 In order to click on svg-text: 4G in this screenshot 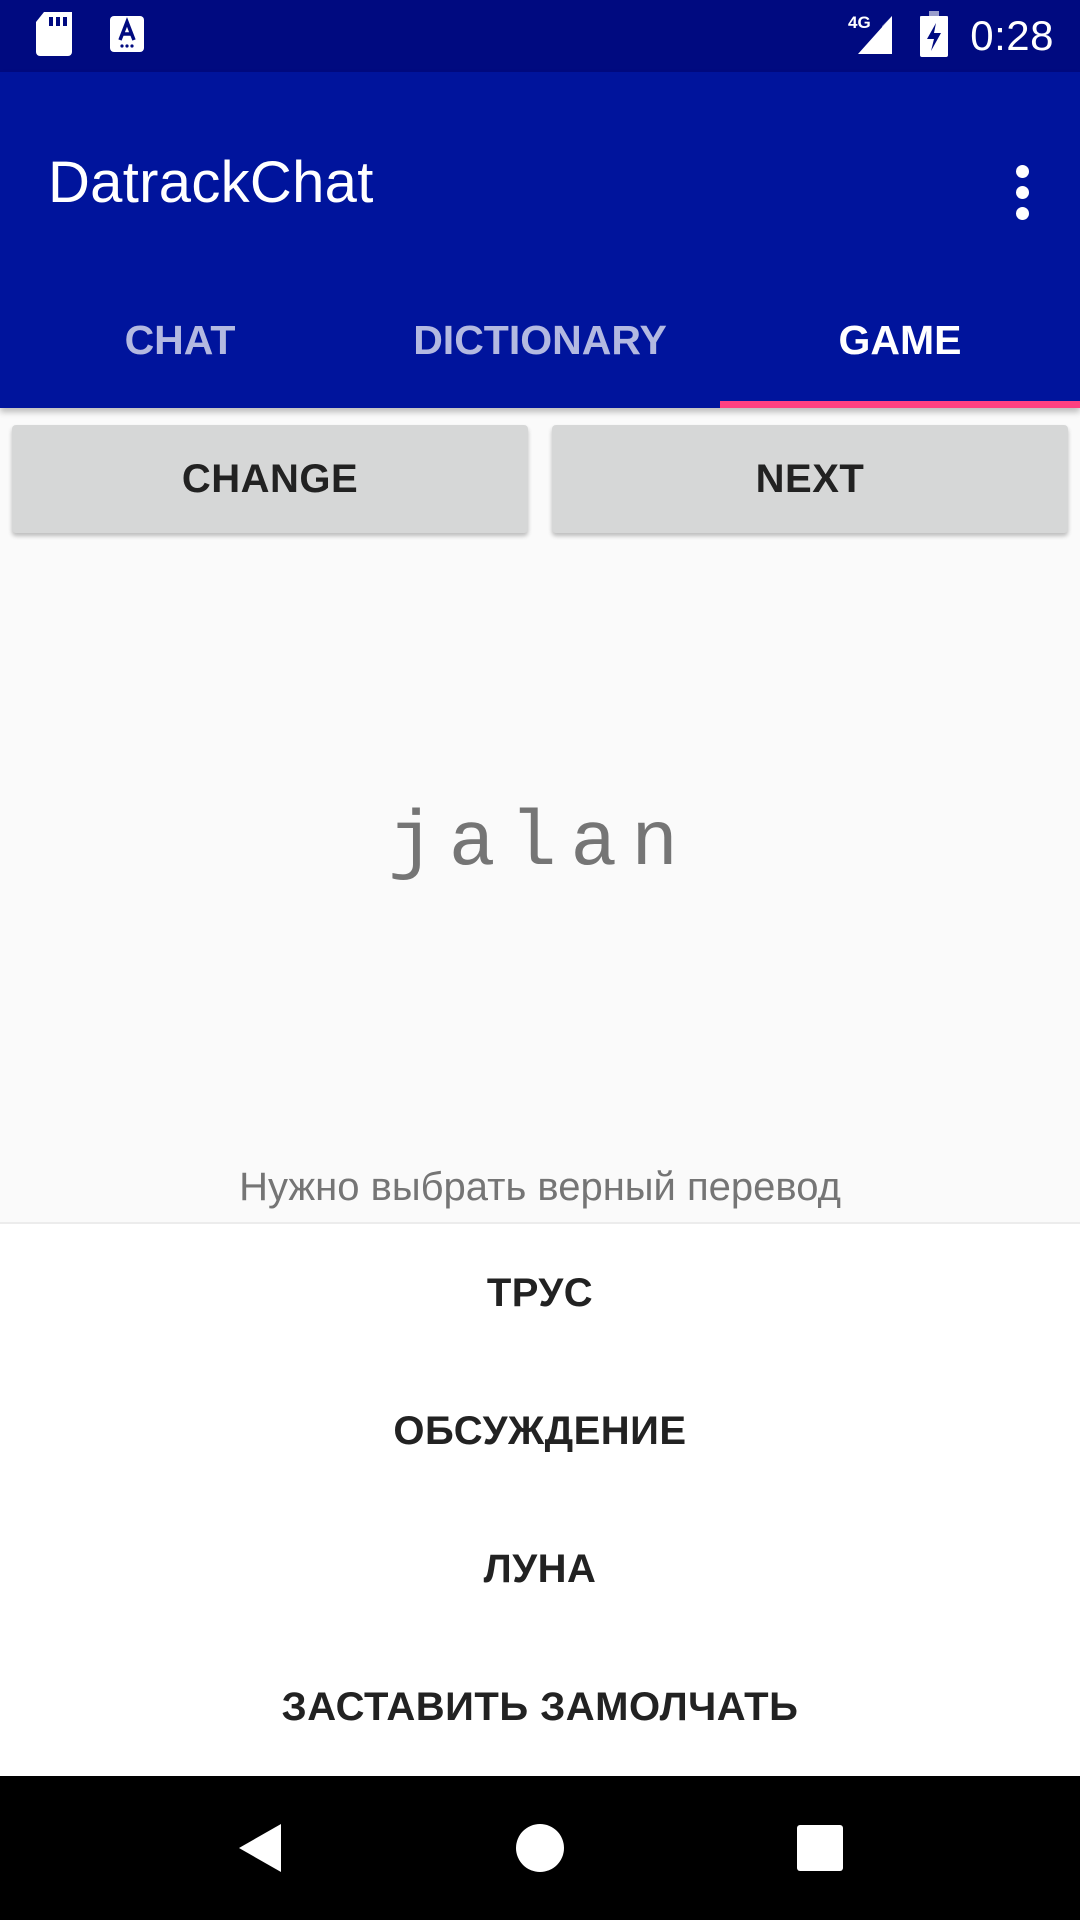, I will do `click(859, 22)`.